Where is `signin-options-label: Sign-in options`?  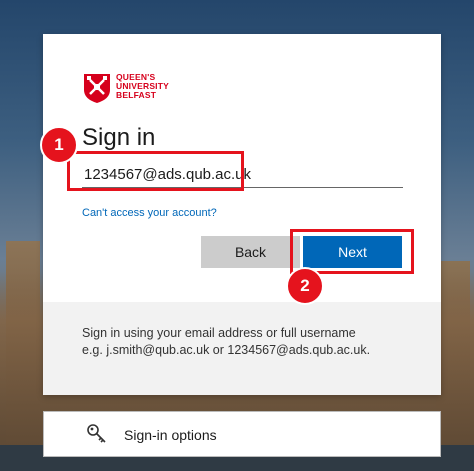
signin-options-label: Sign-in options is located at coordinates (170, 435).